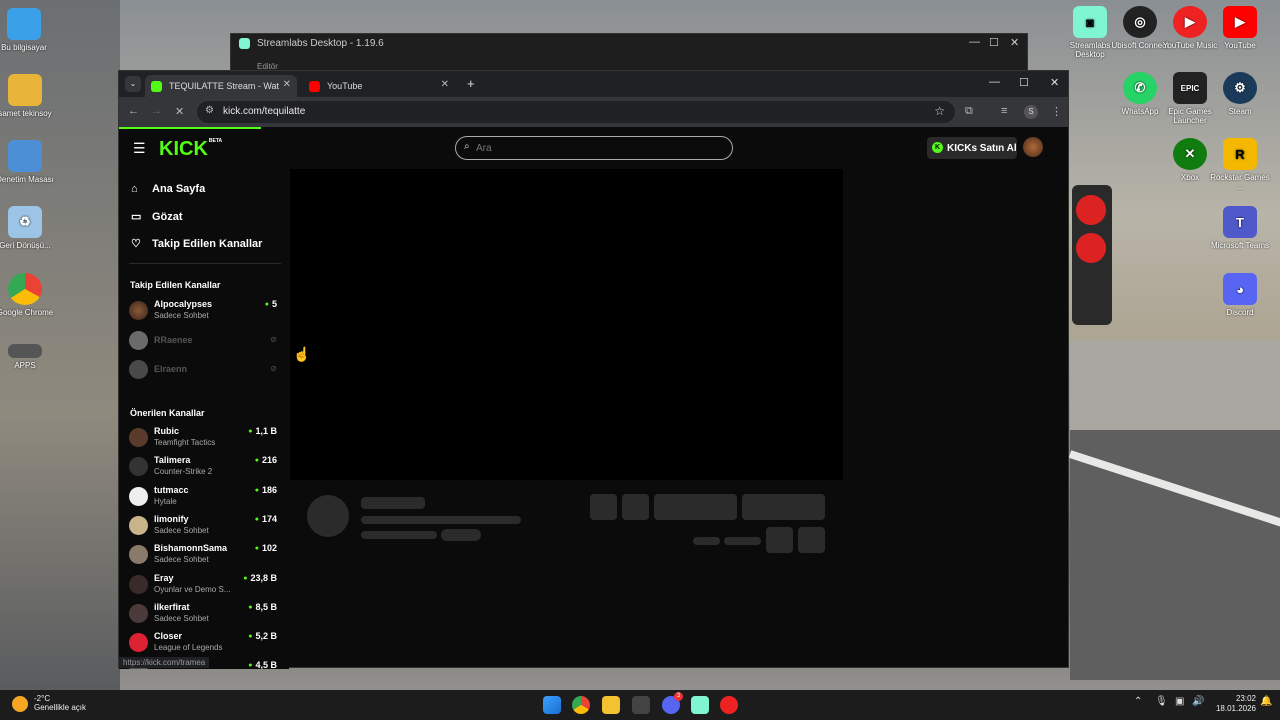 The width and height of the screenshot is (1280, 720). Describe the element at coordinates (60, 703) in the screenshot. I see `weather-widget: -2°C Genellikle açık` at that location.